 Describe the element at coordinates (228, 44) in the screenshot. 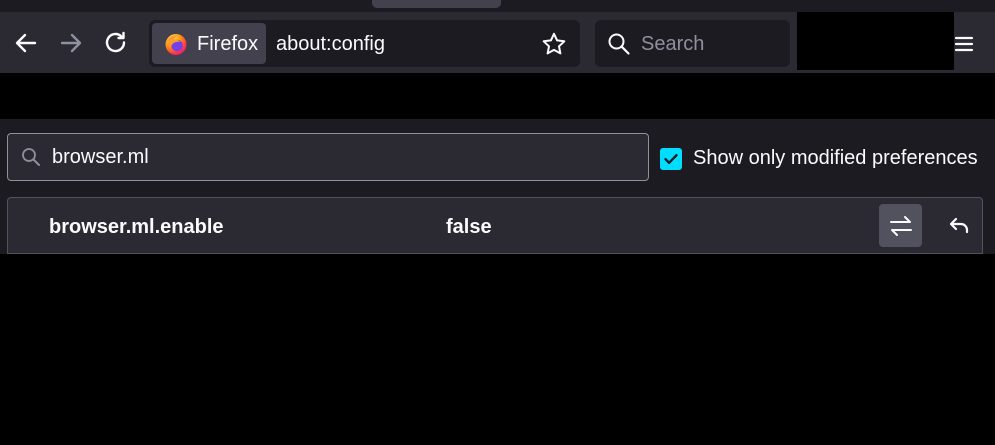

I see `identity-label: Firefox` at that location.